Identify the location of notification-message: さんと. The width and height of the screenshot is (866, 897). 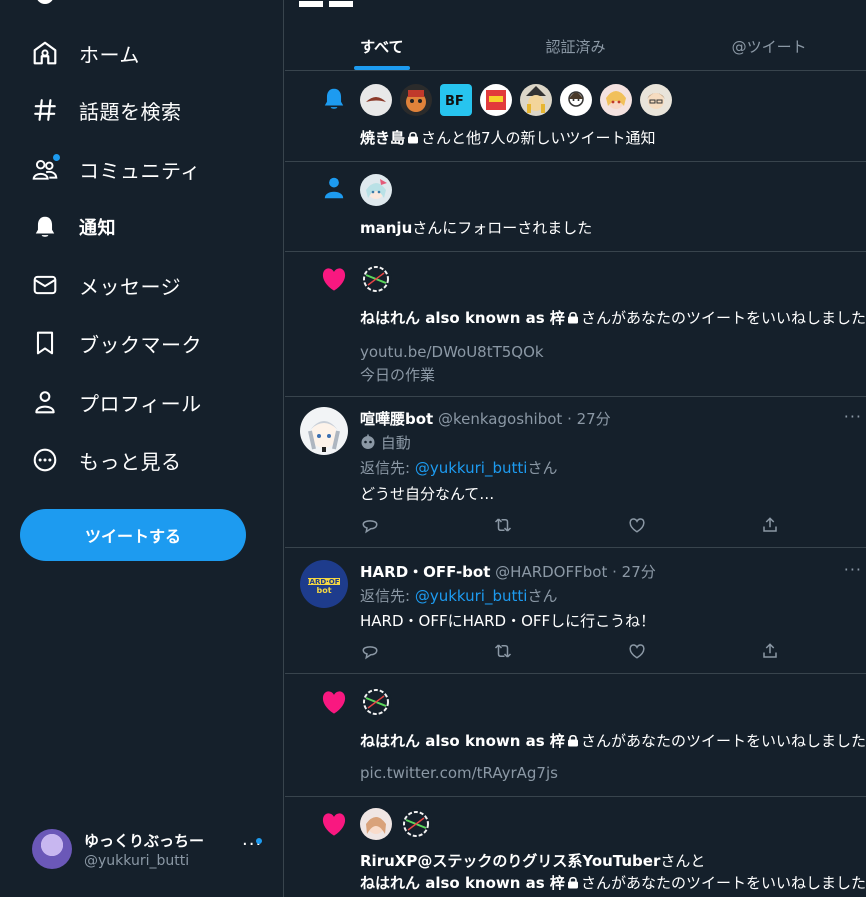
(683, 861).